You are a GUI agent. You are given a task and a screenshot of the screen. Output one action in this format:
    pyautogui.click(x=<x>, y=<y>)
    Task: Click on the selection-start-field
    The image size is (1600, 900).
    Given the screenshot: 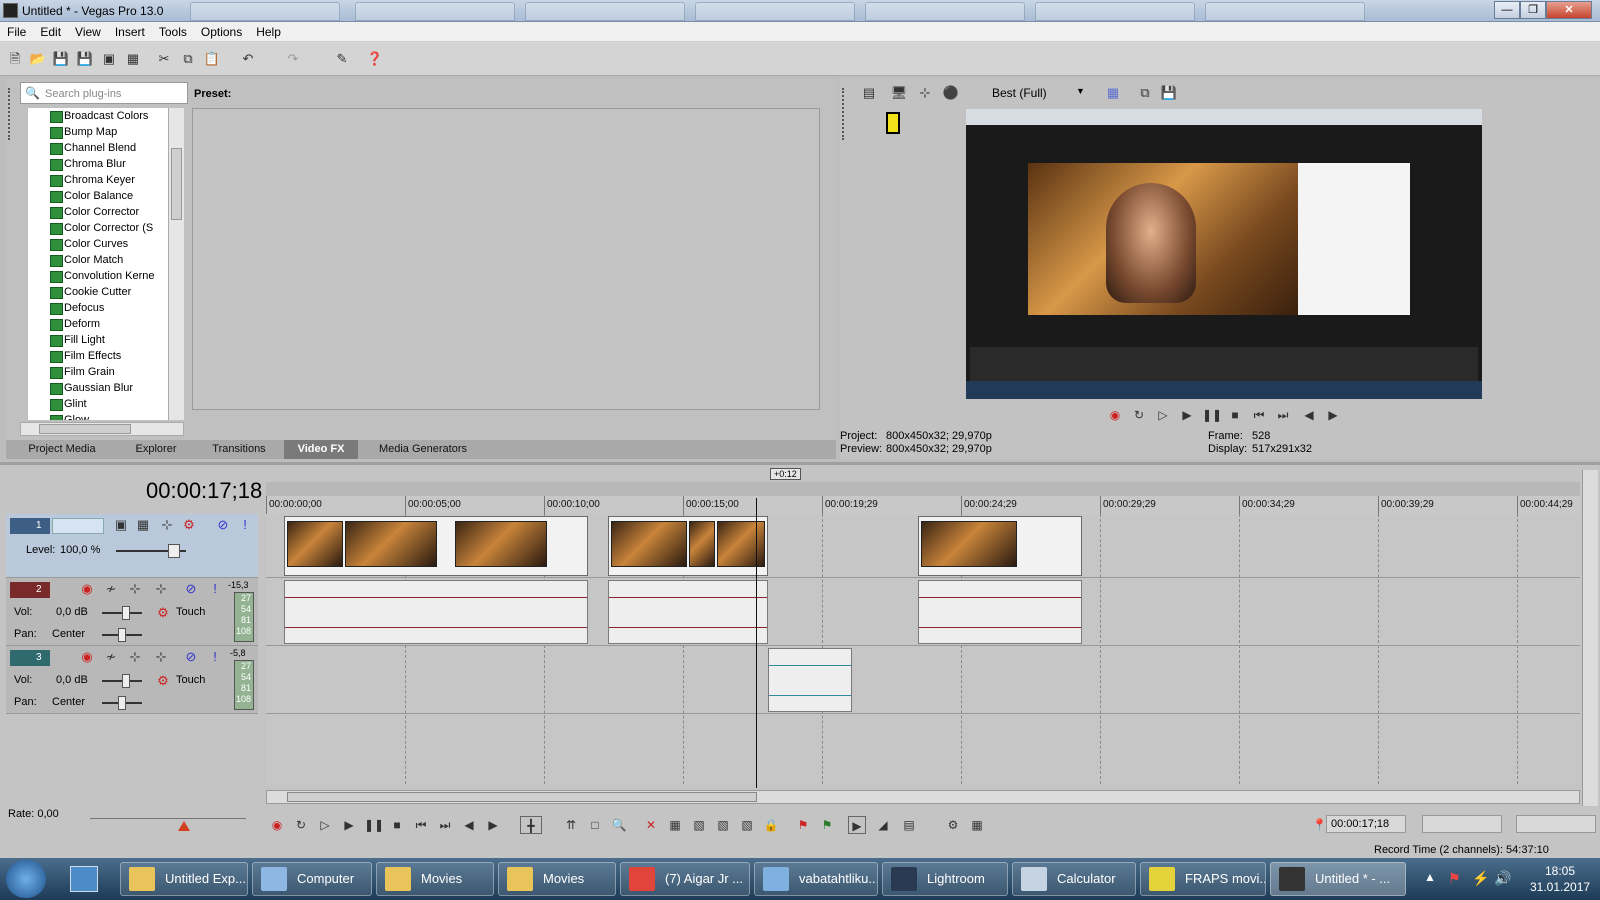 What is the action you would take?
    pyautogui.click(x=1462, y=824)
    